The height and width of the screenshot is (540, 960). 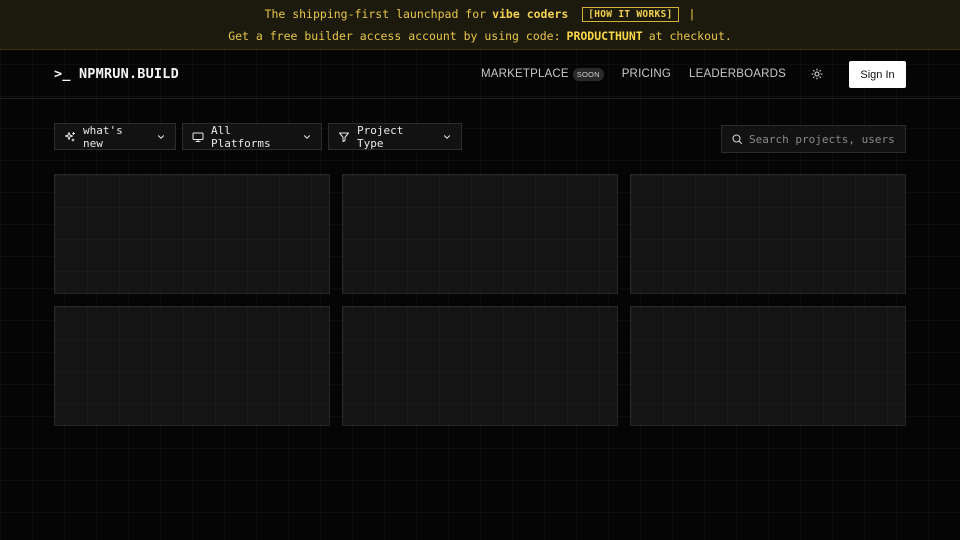 I want to click on sun-icon, so click(x=817, y=74).